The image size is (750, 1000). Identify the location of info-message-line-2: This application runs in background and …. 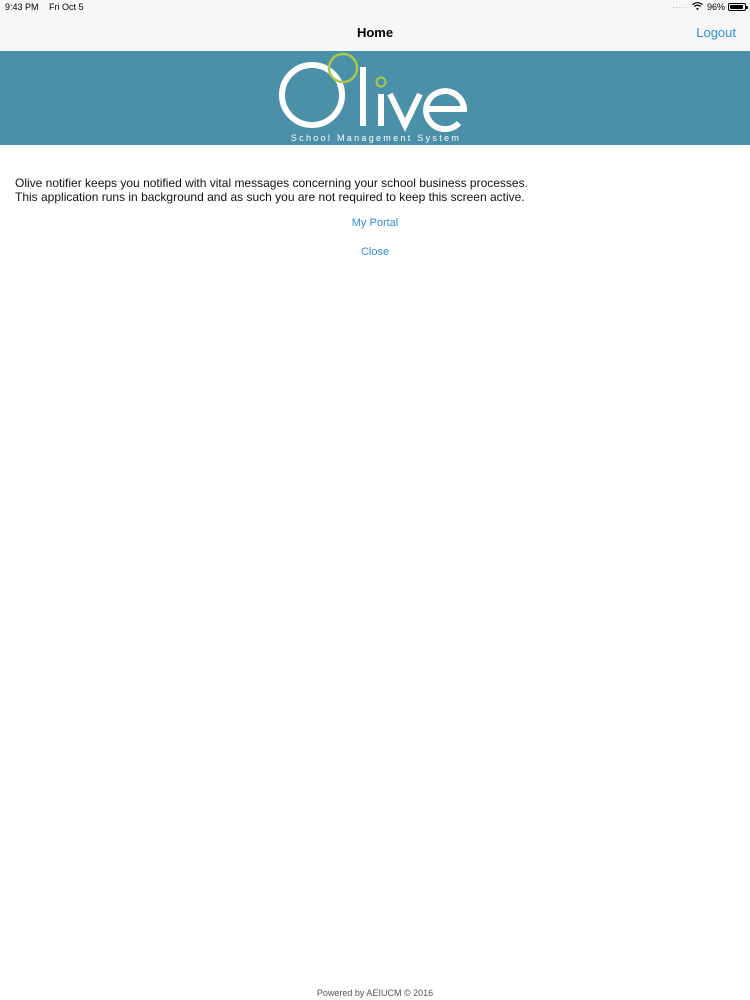
(270, 197).